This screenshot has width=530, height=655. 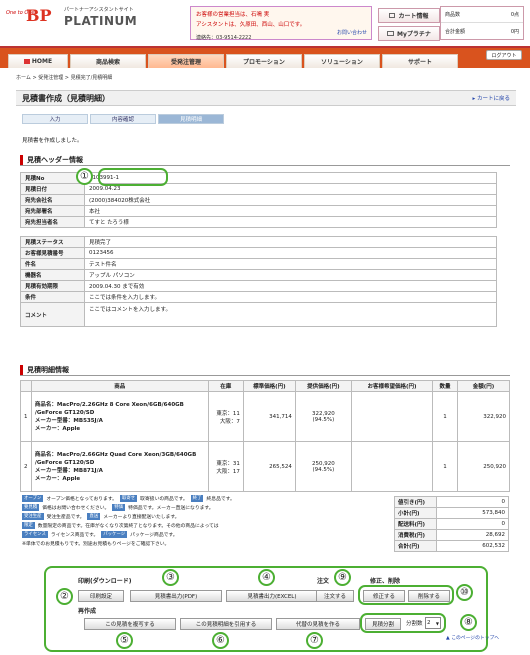 I want to click on total-value: 0円, so click(x=514, y=31).